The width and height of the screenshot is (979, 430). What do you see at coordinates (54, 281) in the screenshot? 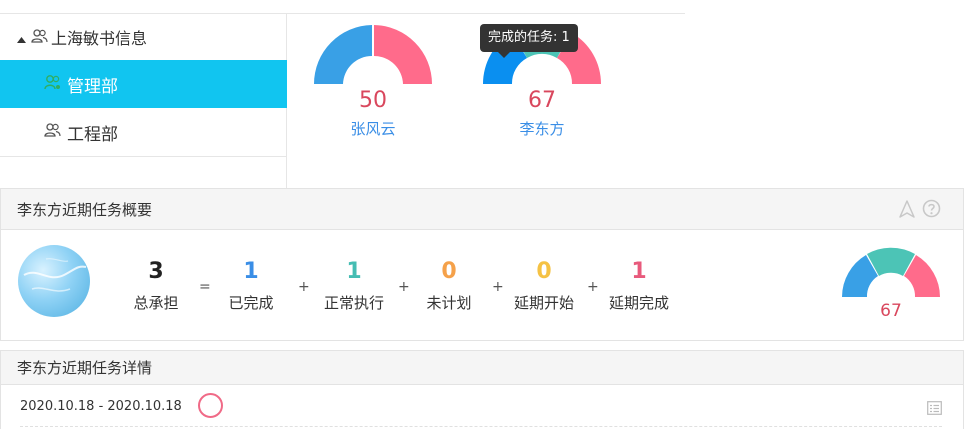
I see `avatar` at bounding box center [54, 281].